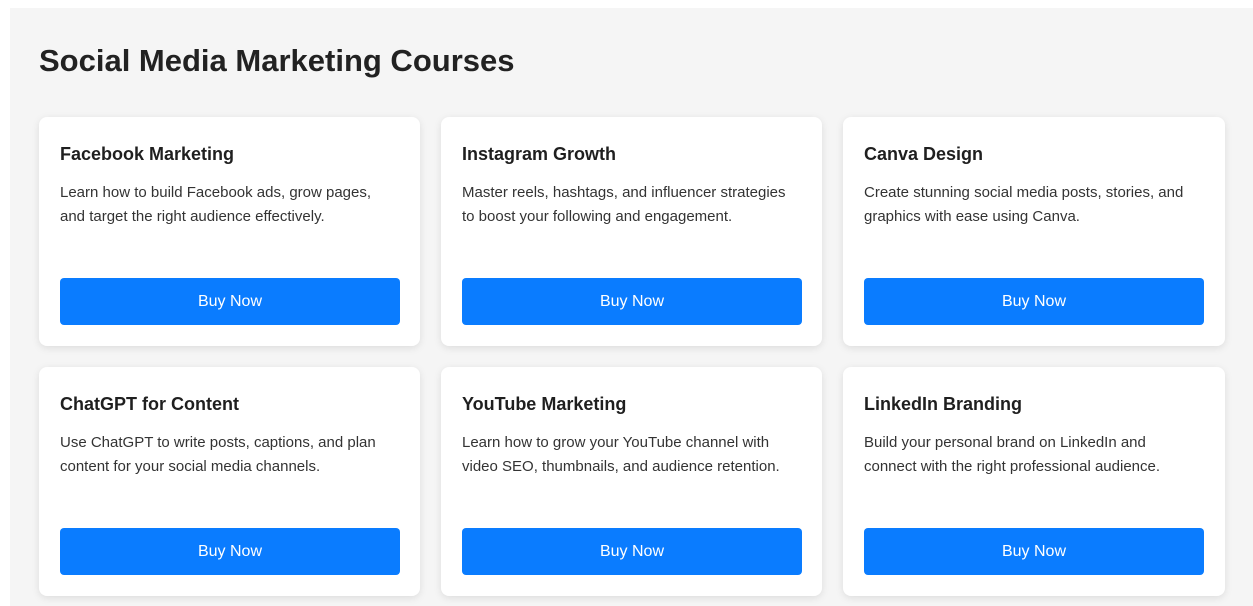  I want to click on course-title: YouTube Marketing, so click(544, 404).